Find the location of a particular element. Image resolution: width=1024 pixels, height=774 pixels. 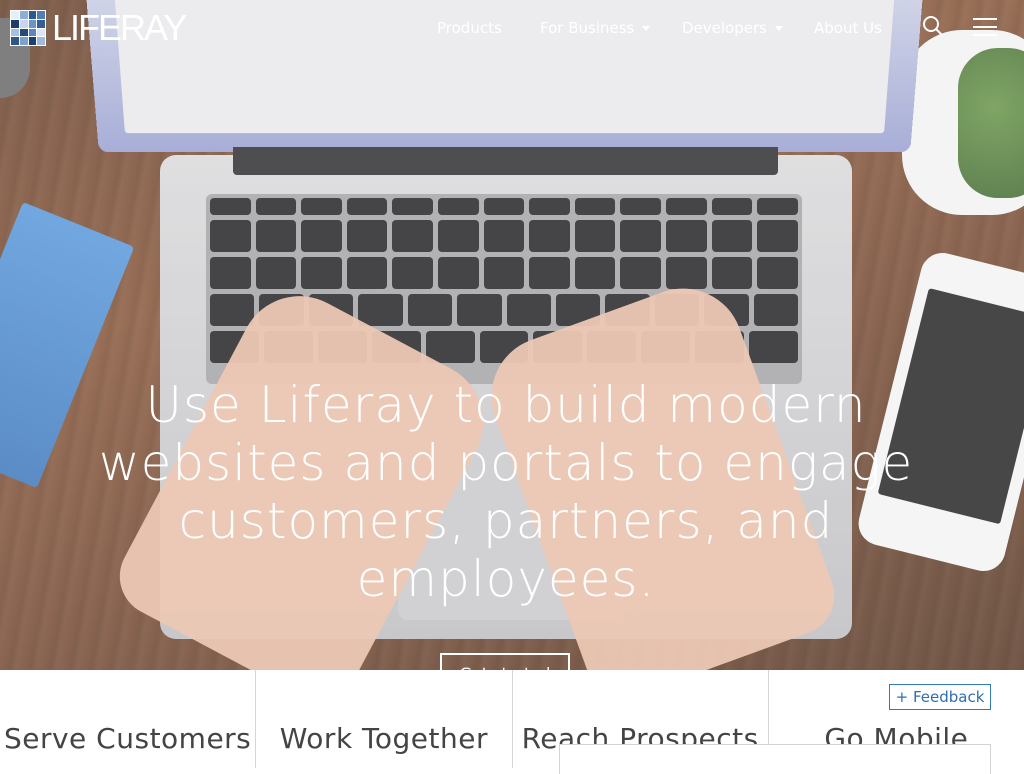

search-icon is located at coordinates (933, 26).